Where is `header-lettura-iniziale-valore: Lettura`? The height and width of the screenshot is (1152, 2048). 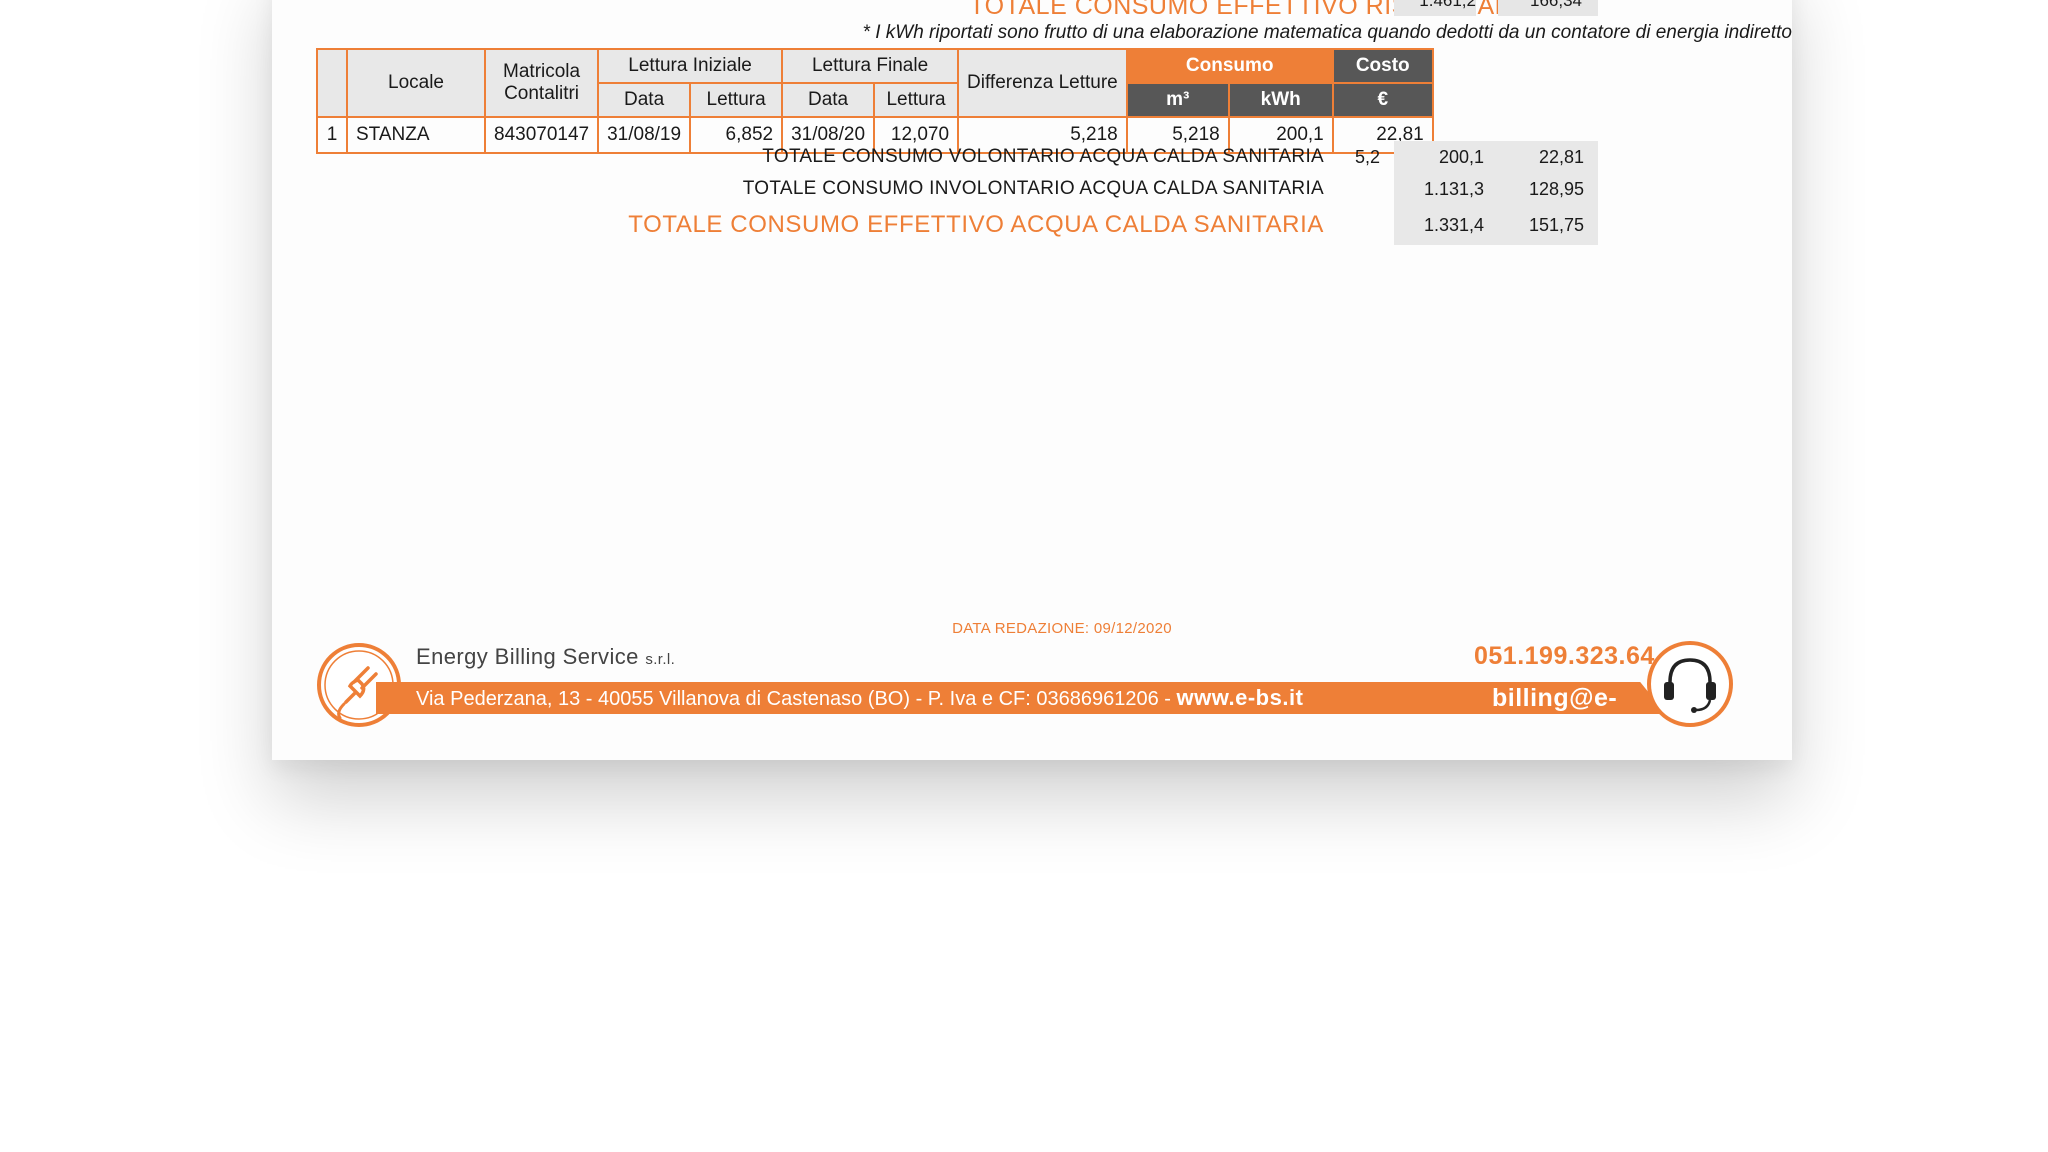 header-lettura-iniziale-valore: Lettura is located at coordinates (736, 100).